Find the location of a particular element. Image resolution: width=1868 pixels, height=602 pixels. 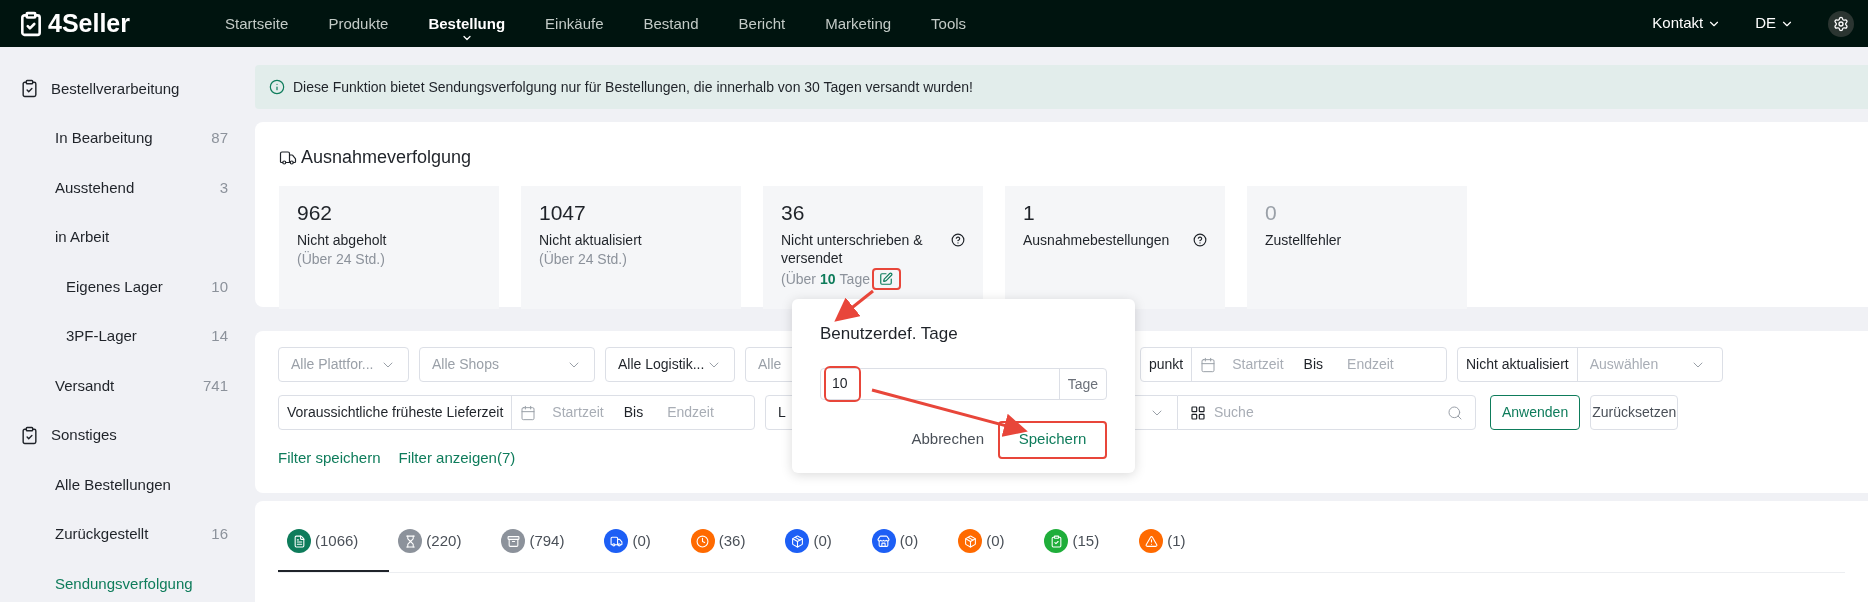

date-range-field: Voraussichtliche früheste Lieferzeit Startzeit Bis Endzeit is located at coordinates (516, 412).